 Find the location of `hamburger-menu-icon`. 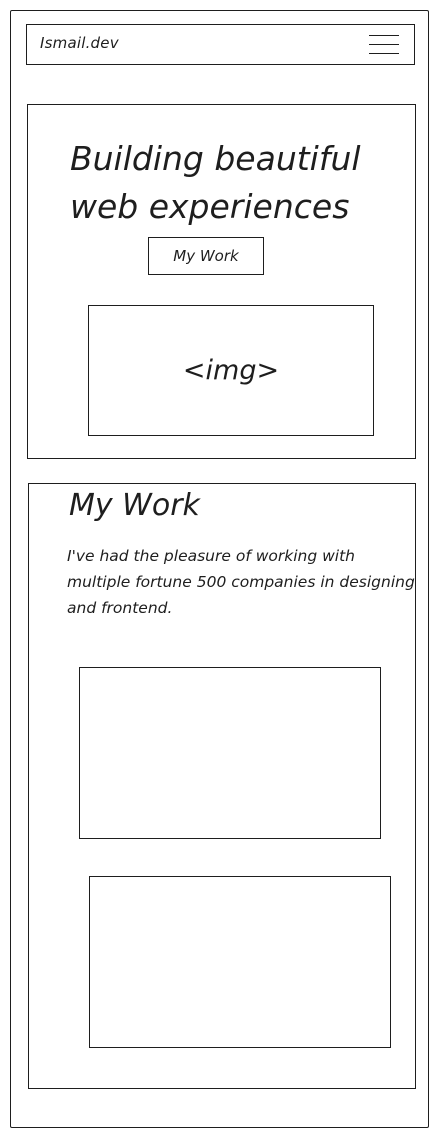

hamburger-menu-icon is located at coordinates (384, 45).